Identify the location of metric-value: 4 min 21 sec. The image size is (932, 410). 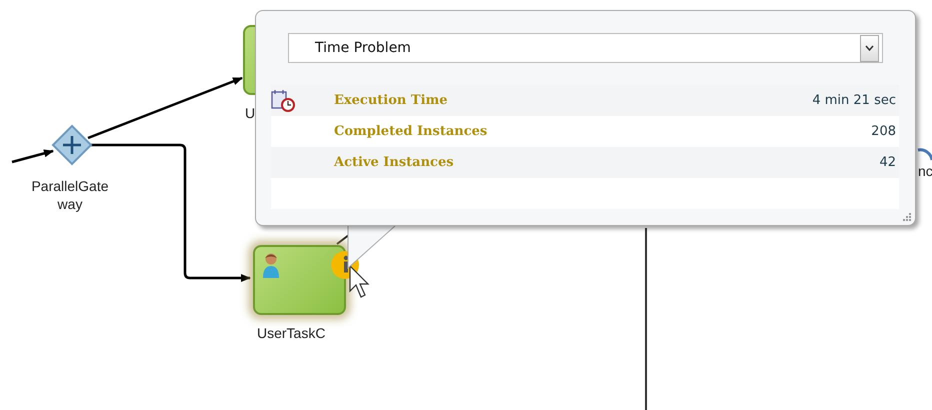
(854, 100).